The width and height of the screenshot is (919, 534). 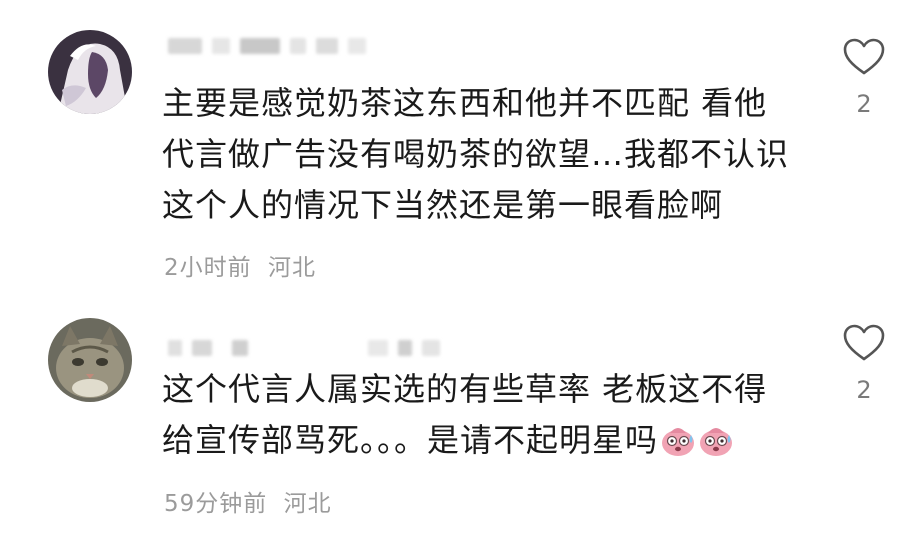 I want to click on comment-meta: 59分钟前 河北, so click(x=248, y=501).